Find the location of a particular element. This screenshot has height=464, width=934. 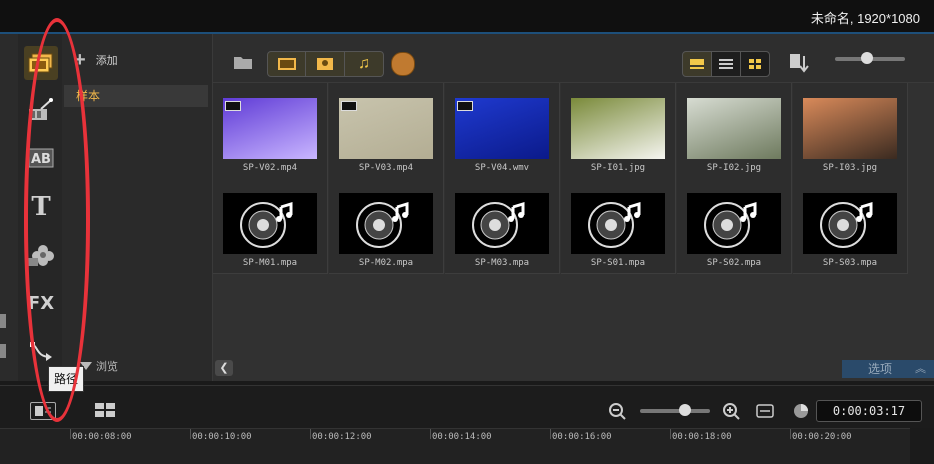

timeline-scrollbar is located at coordinates (922, 445).